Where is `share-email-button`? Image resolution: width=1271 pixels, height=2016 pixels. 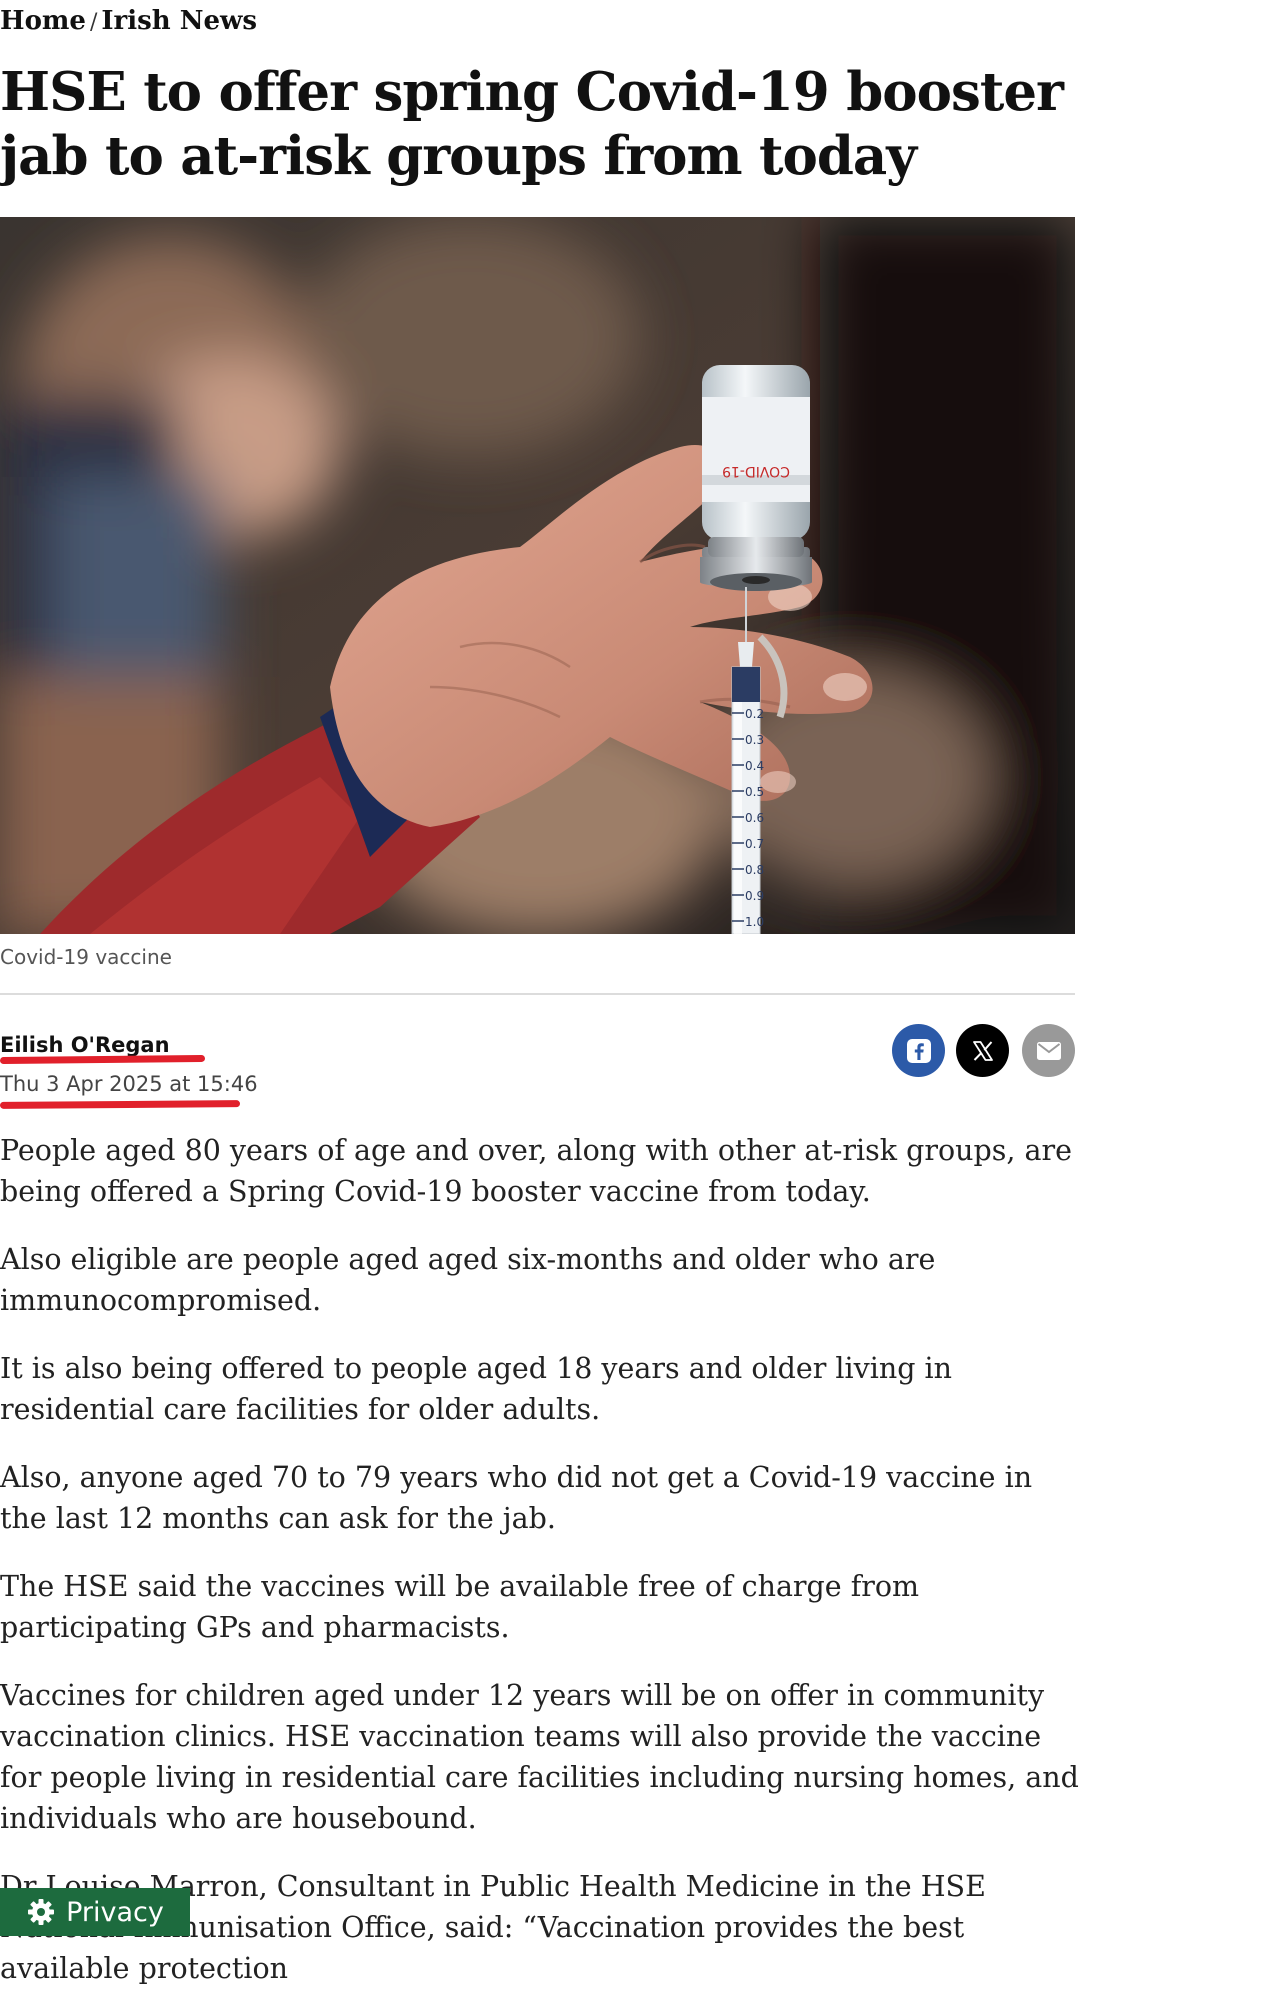 share-email-button is located at coordinates (1048, 1050).